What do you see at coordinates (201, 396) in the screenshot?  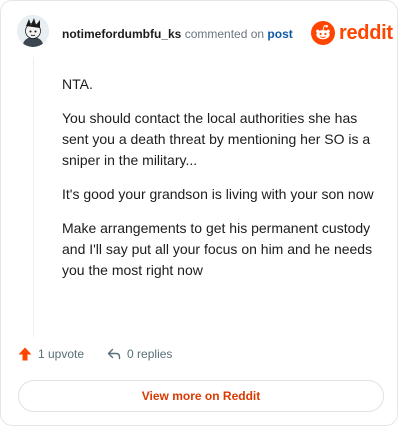 I see `view-more-on-reddit-button: View more on Reddit` at bounding box center [201, 396].